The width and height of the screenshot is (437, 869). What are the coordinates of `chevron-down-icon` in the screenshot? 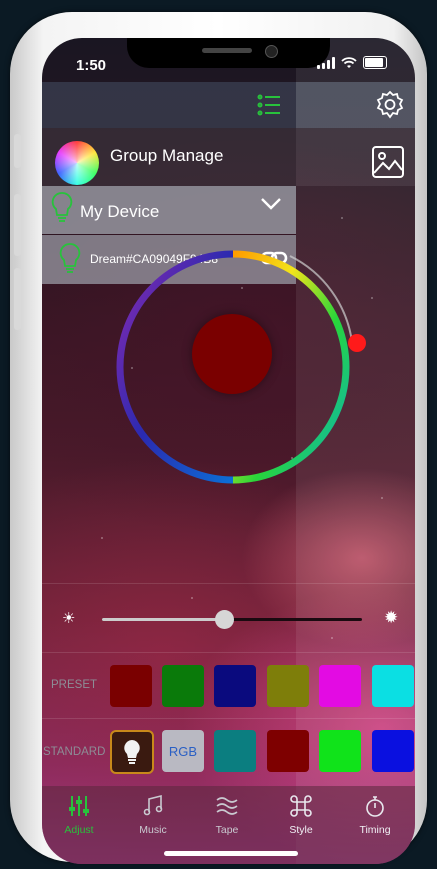 It's located at (271, 204).